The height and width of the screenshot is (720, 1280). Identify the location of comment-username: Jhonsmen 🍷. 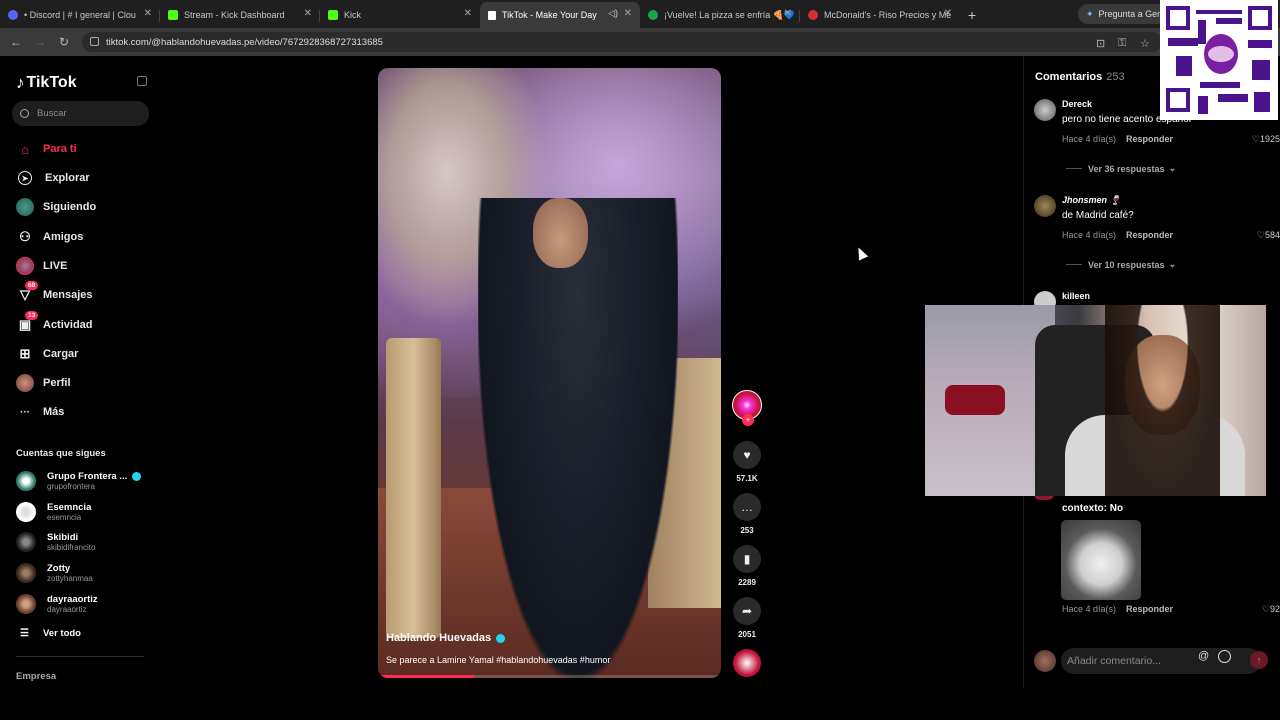
(1091, 200).